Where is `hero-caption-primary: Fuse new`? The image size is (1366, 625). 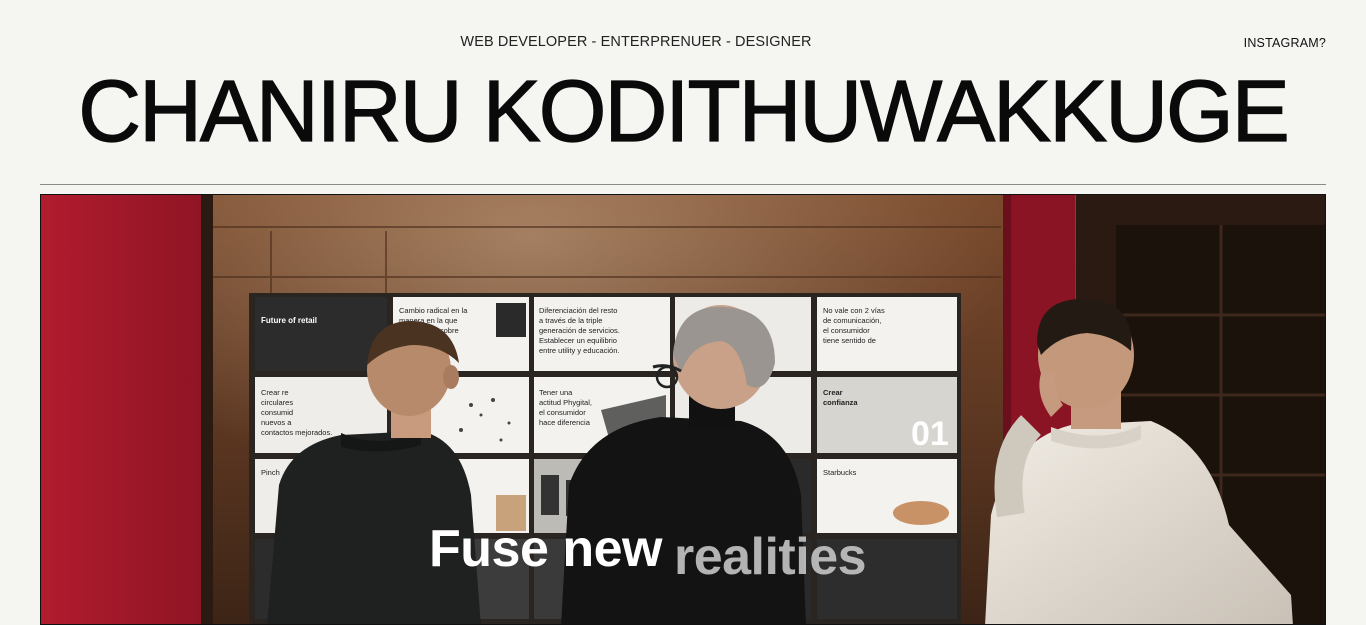
hero-caption-primary: Fuse new is located at coordinates (545, 549).